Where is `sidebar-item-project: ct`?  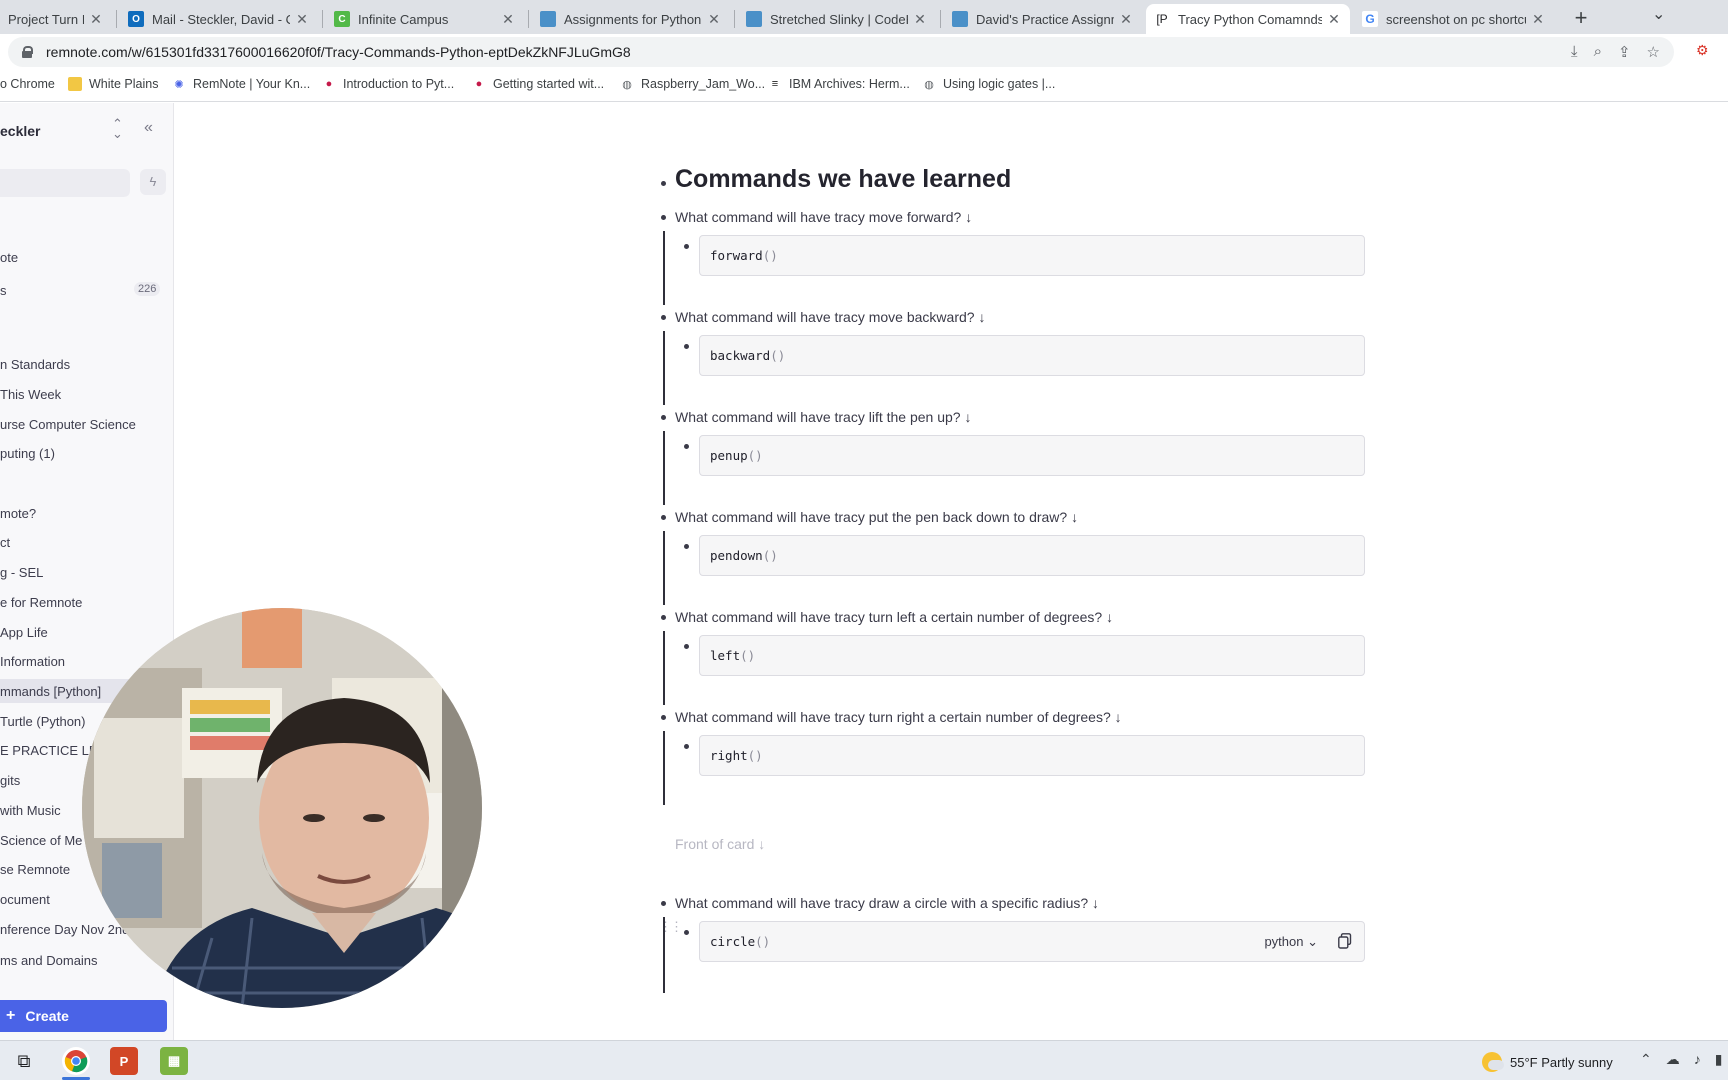 sidebar-item-project: ct is located at coordinates (5, 542).